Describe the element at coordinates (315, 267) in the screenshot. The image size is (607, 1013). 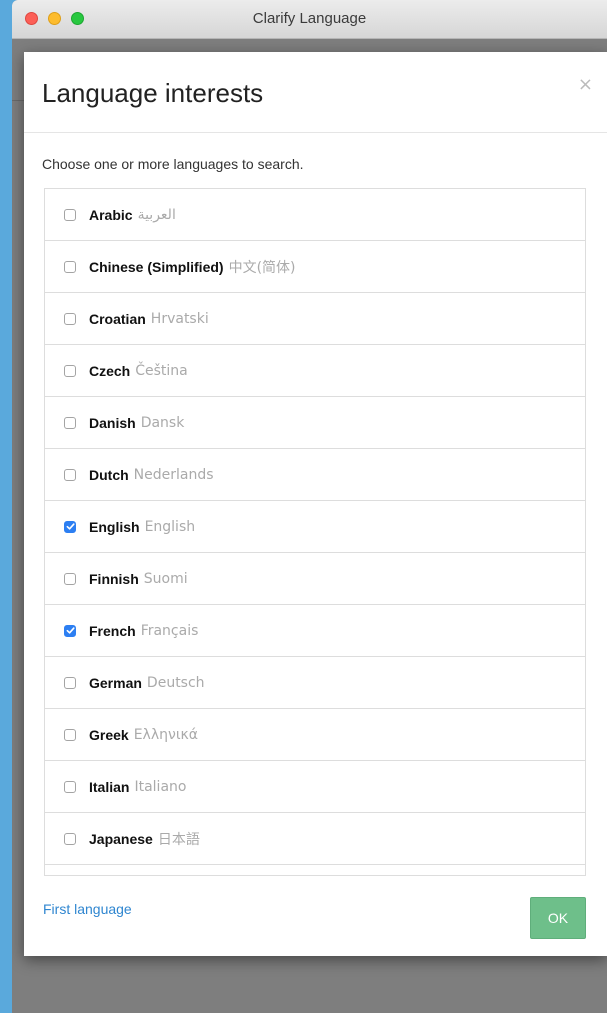
I see `language-row: Chinese (Simplified) 中文(简体)` at that location.